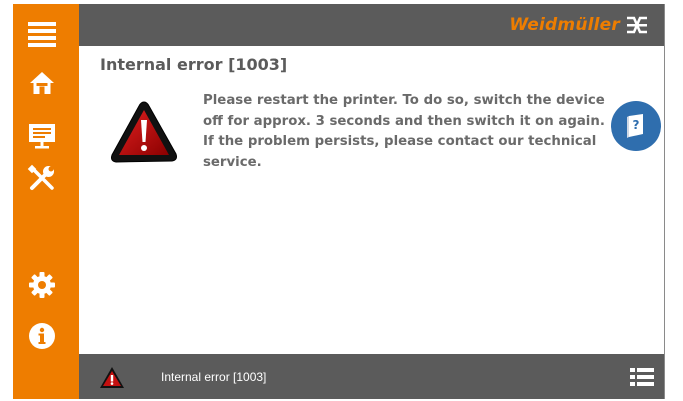 This screenshot has height=401, width=683. Describe the element at coordinates (214, 377) in the screenshot. I see `status-text: Internal error [1003]` at that location.